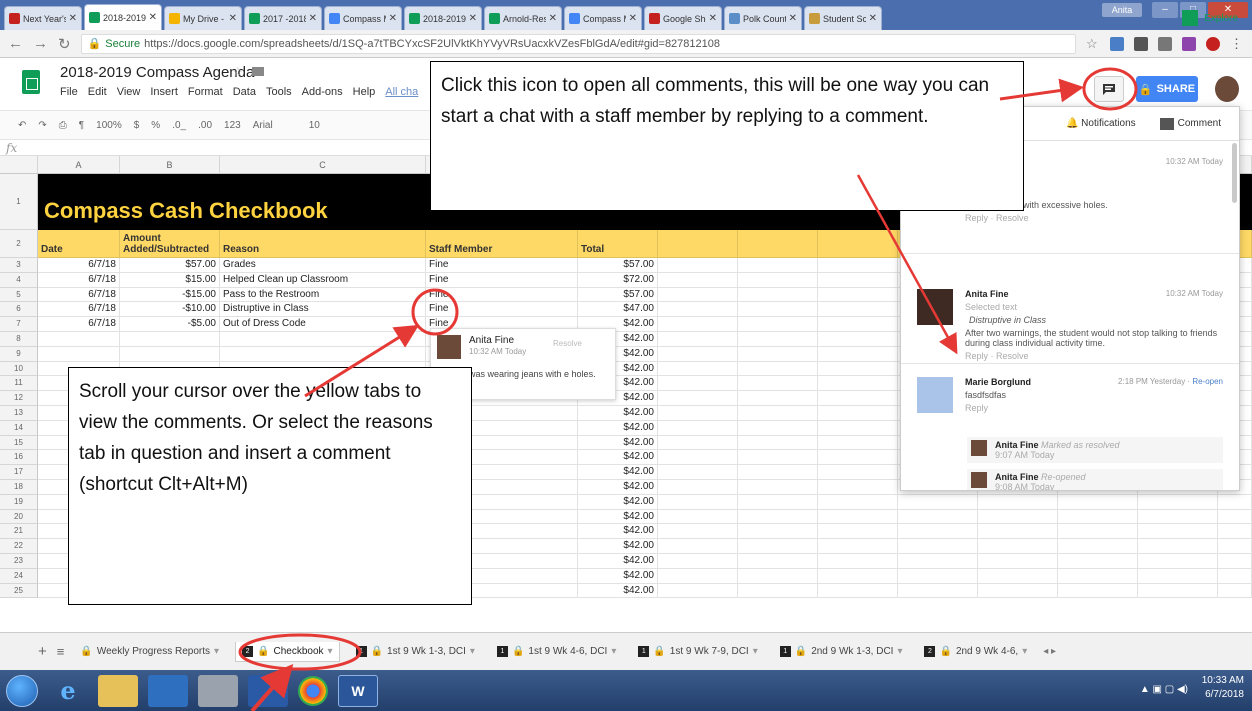  Describe the element at coordinates (19, 532) in the screenshot. I see `row-header: 21` at that location.